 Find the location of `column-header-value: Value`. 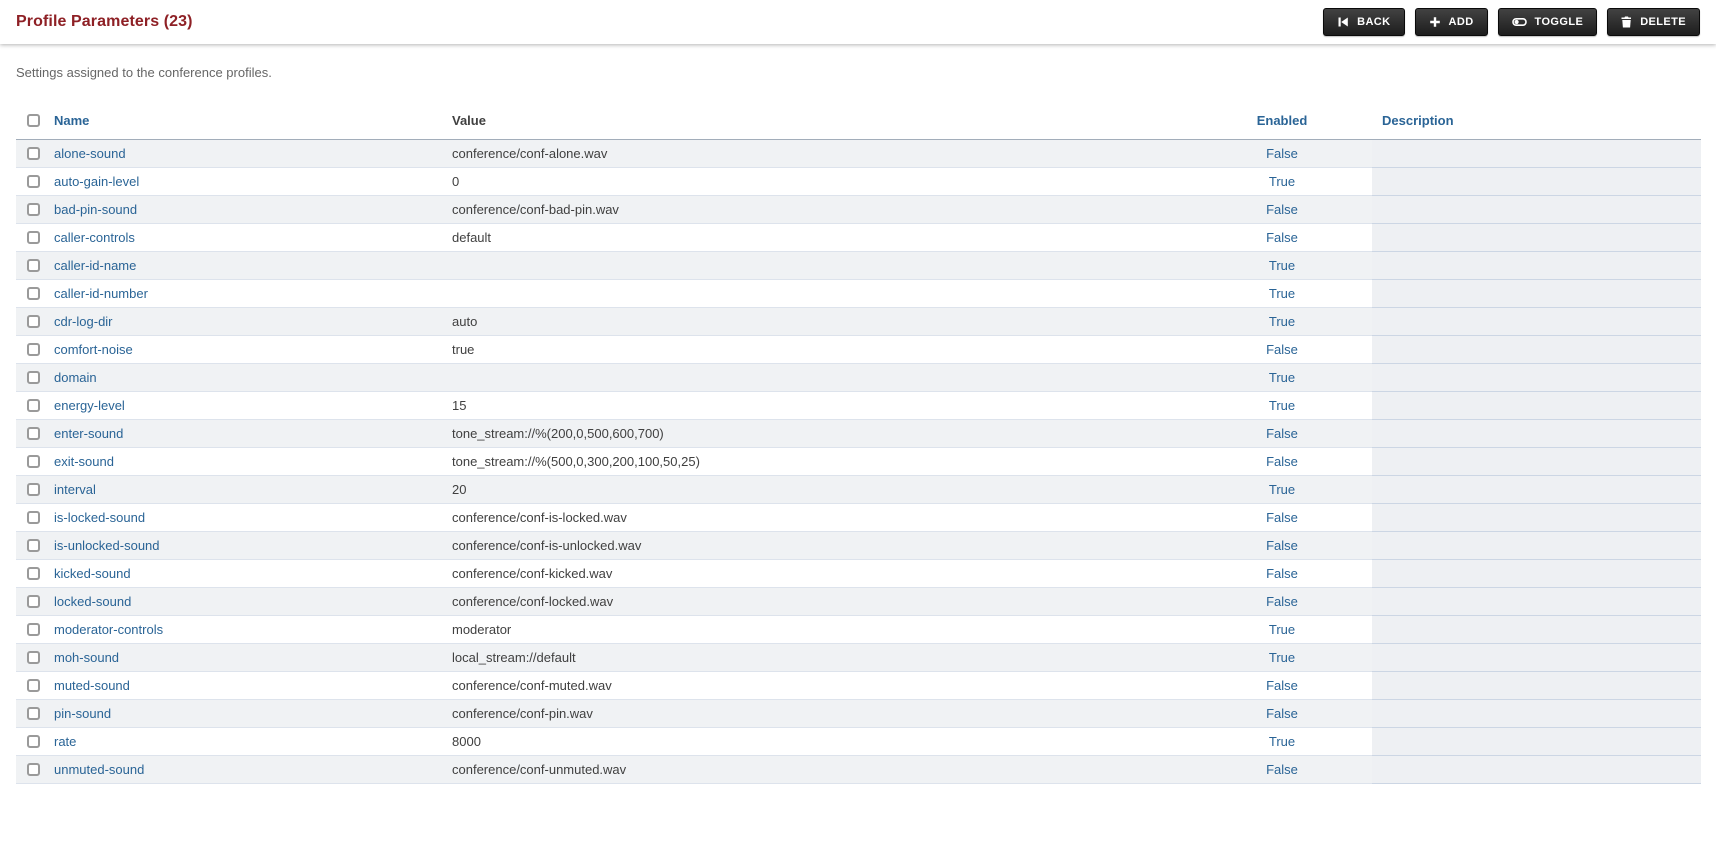

column-header-value: Value is located at coordinates (822, 120).